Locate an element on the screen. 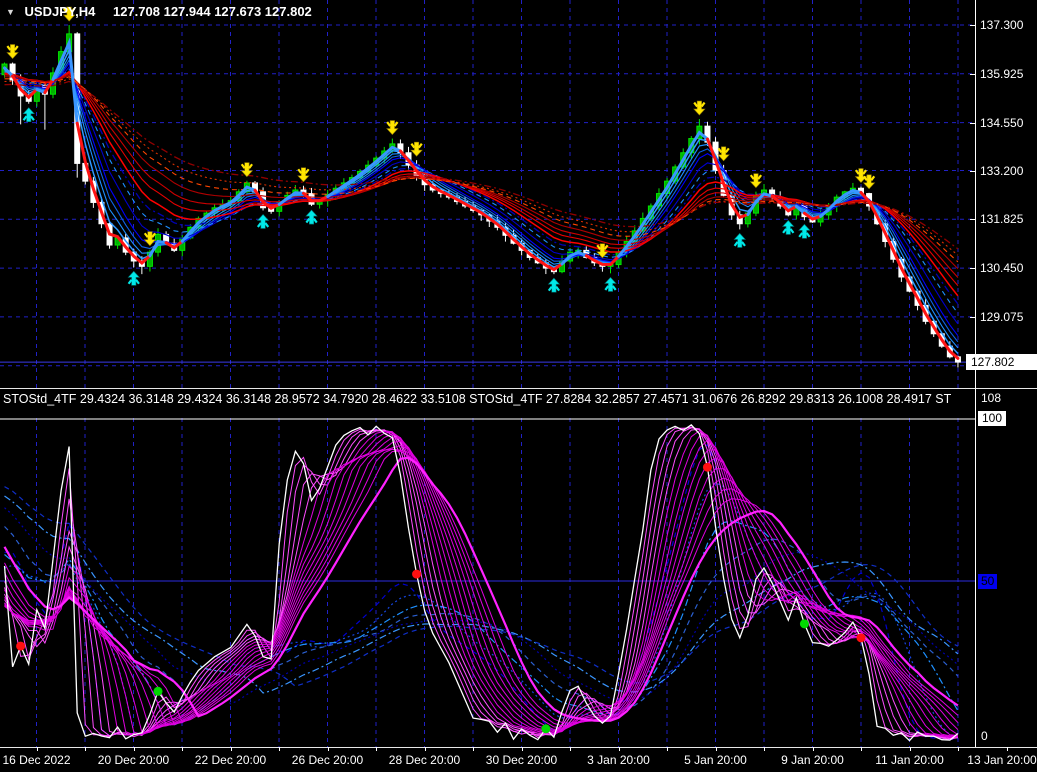 The height and width of the screenshot is (772, 1037). price-axis-label: 135.925 is located at coordinates (1002, 73).